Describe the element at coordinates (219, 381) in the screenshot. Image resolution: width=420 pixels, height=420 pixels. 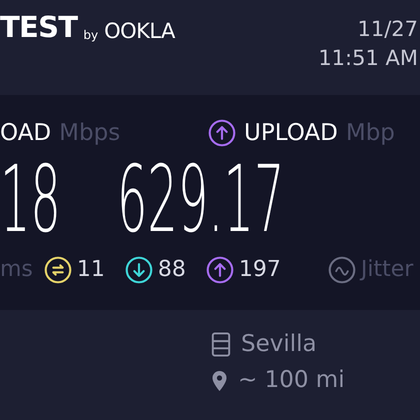
I see `location-pin-icon` at that location.